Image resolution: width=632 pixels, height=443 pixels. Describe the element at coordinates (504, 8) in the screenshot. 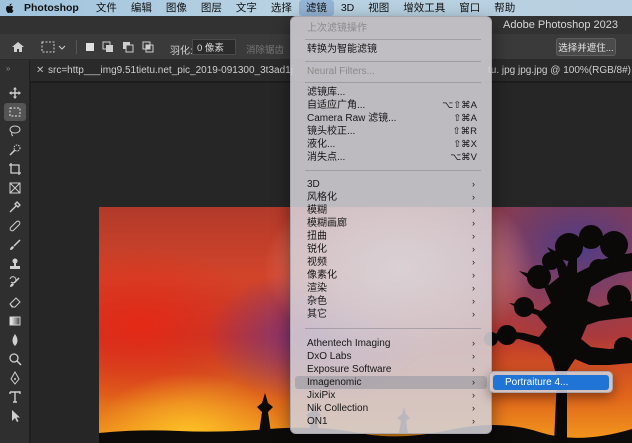

I see `menu-help: 帮助` at that location.